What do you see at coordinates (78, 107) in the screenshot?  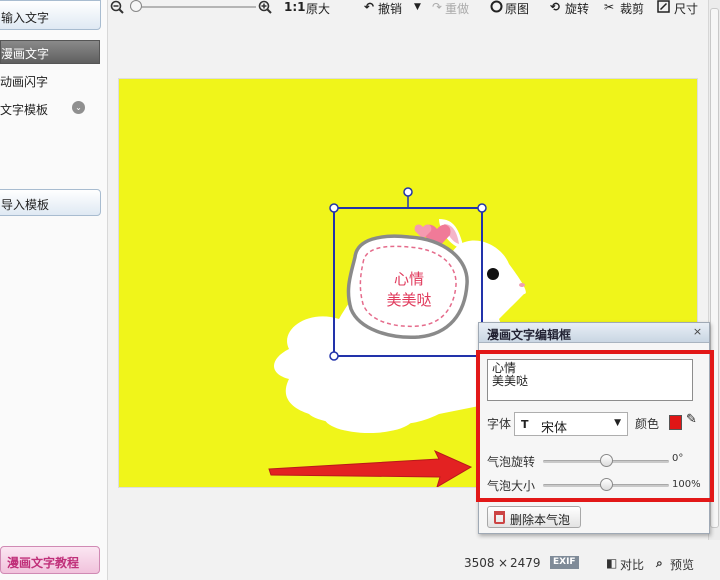 I see `chevron-down-icon: ⌄` at bounding box center [78, 107].